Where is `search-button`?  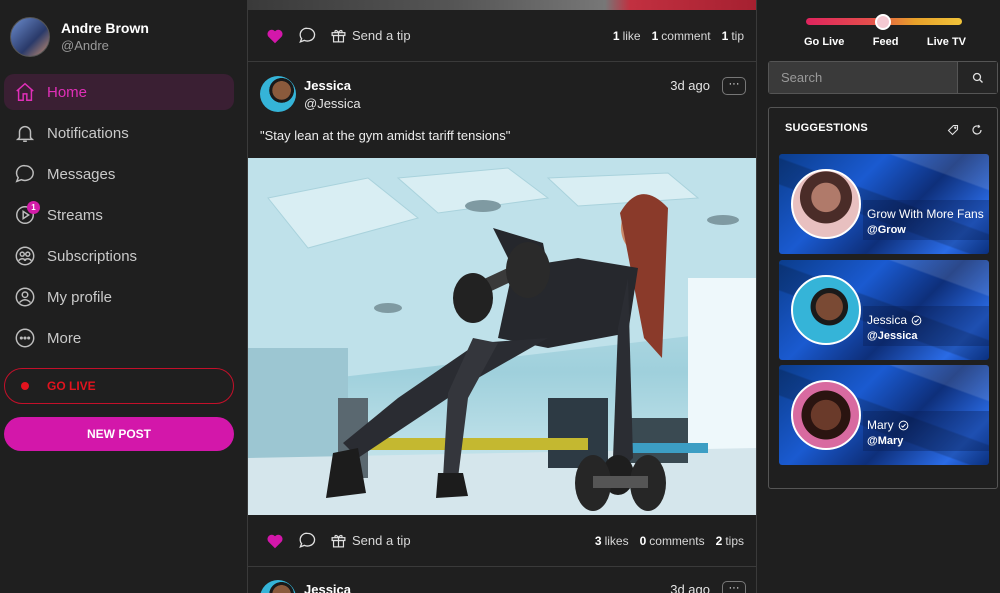
search-button is located at coordinates (977, 77).